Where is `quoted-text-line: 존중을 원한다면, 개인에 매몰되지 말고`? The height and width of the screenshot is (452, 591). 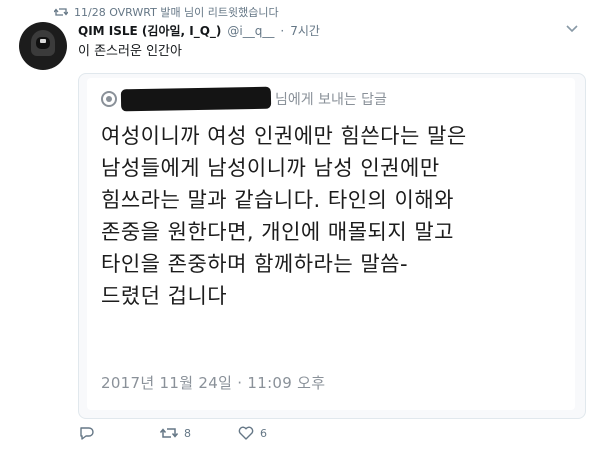
quoted-text-line: 존중을 원한다면, 개인에 매몰되지 말고 is located at coordinates (277, 232).